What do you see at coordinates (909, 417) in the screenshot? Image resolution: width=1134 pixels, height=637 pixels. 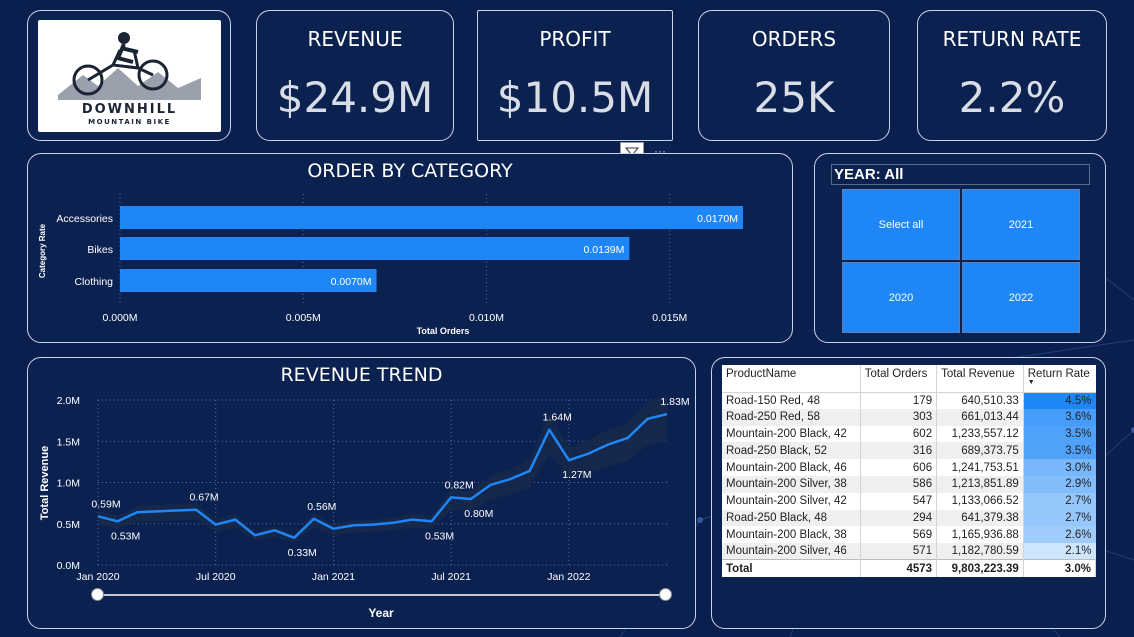 I see `table-row: Road-250 Red, 58 303 661,013.44 3.6%` at bounding box center [909, 417].